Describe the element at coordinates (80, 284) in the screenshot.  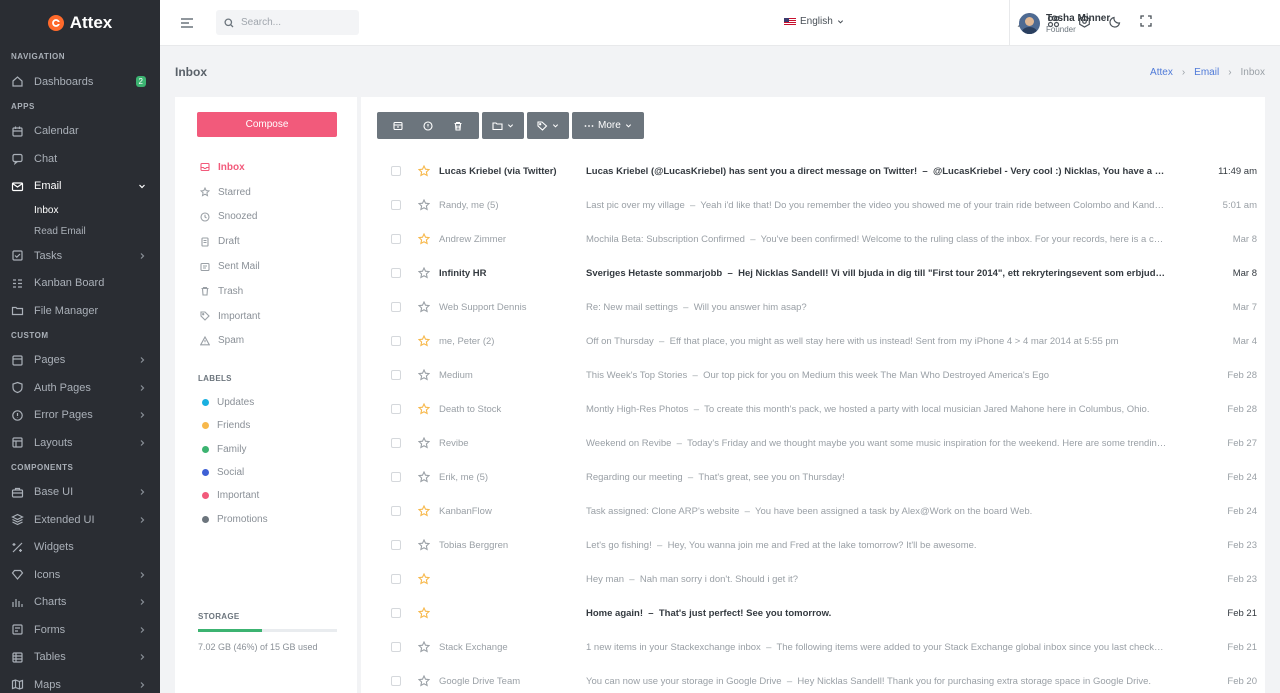
I see `sidebar-item-kanban: Kanban Board` at that location.